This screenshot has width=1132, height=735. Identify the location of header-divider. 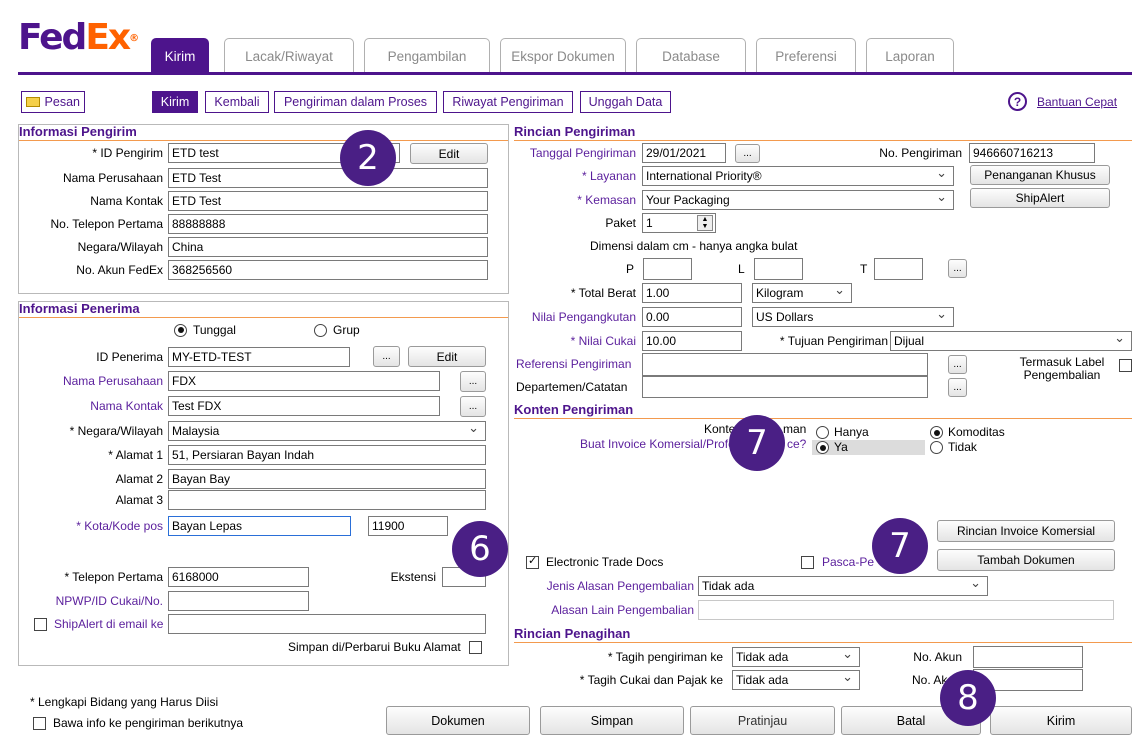
(575, 73).